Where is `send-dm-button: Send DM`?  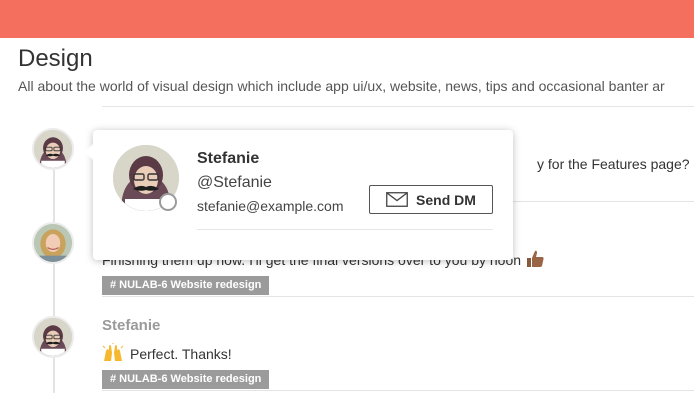
send-dm-button: Send DM is located at coordinates (431, 199).